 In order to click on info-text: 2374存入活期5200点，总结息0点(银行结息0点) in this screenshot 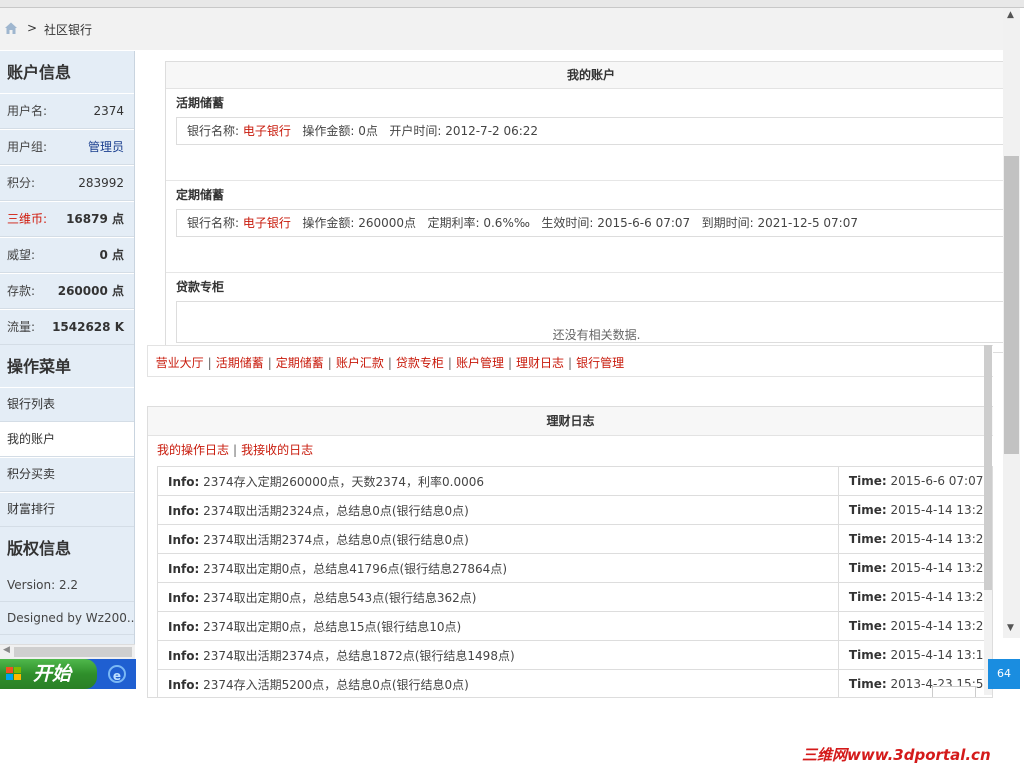, I will do `click(336, 684)`.